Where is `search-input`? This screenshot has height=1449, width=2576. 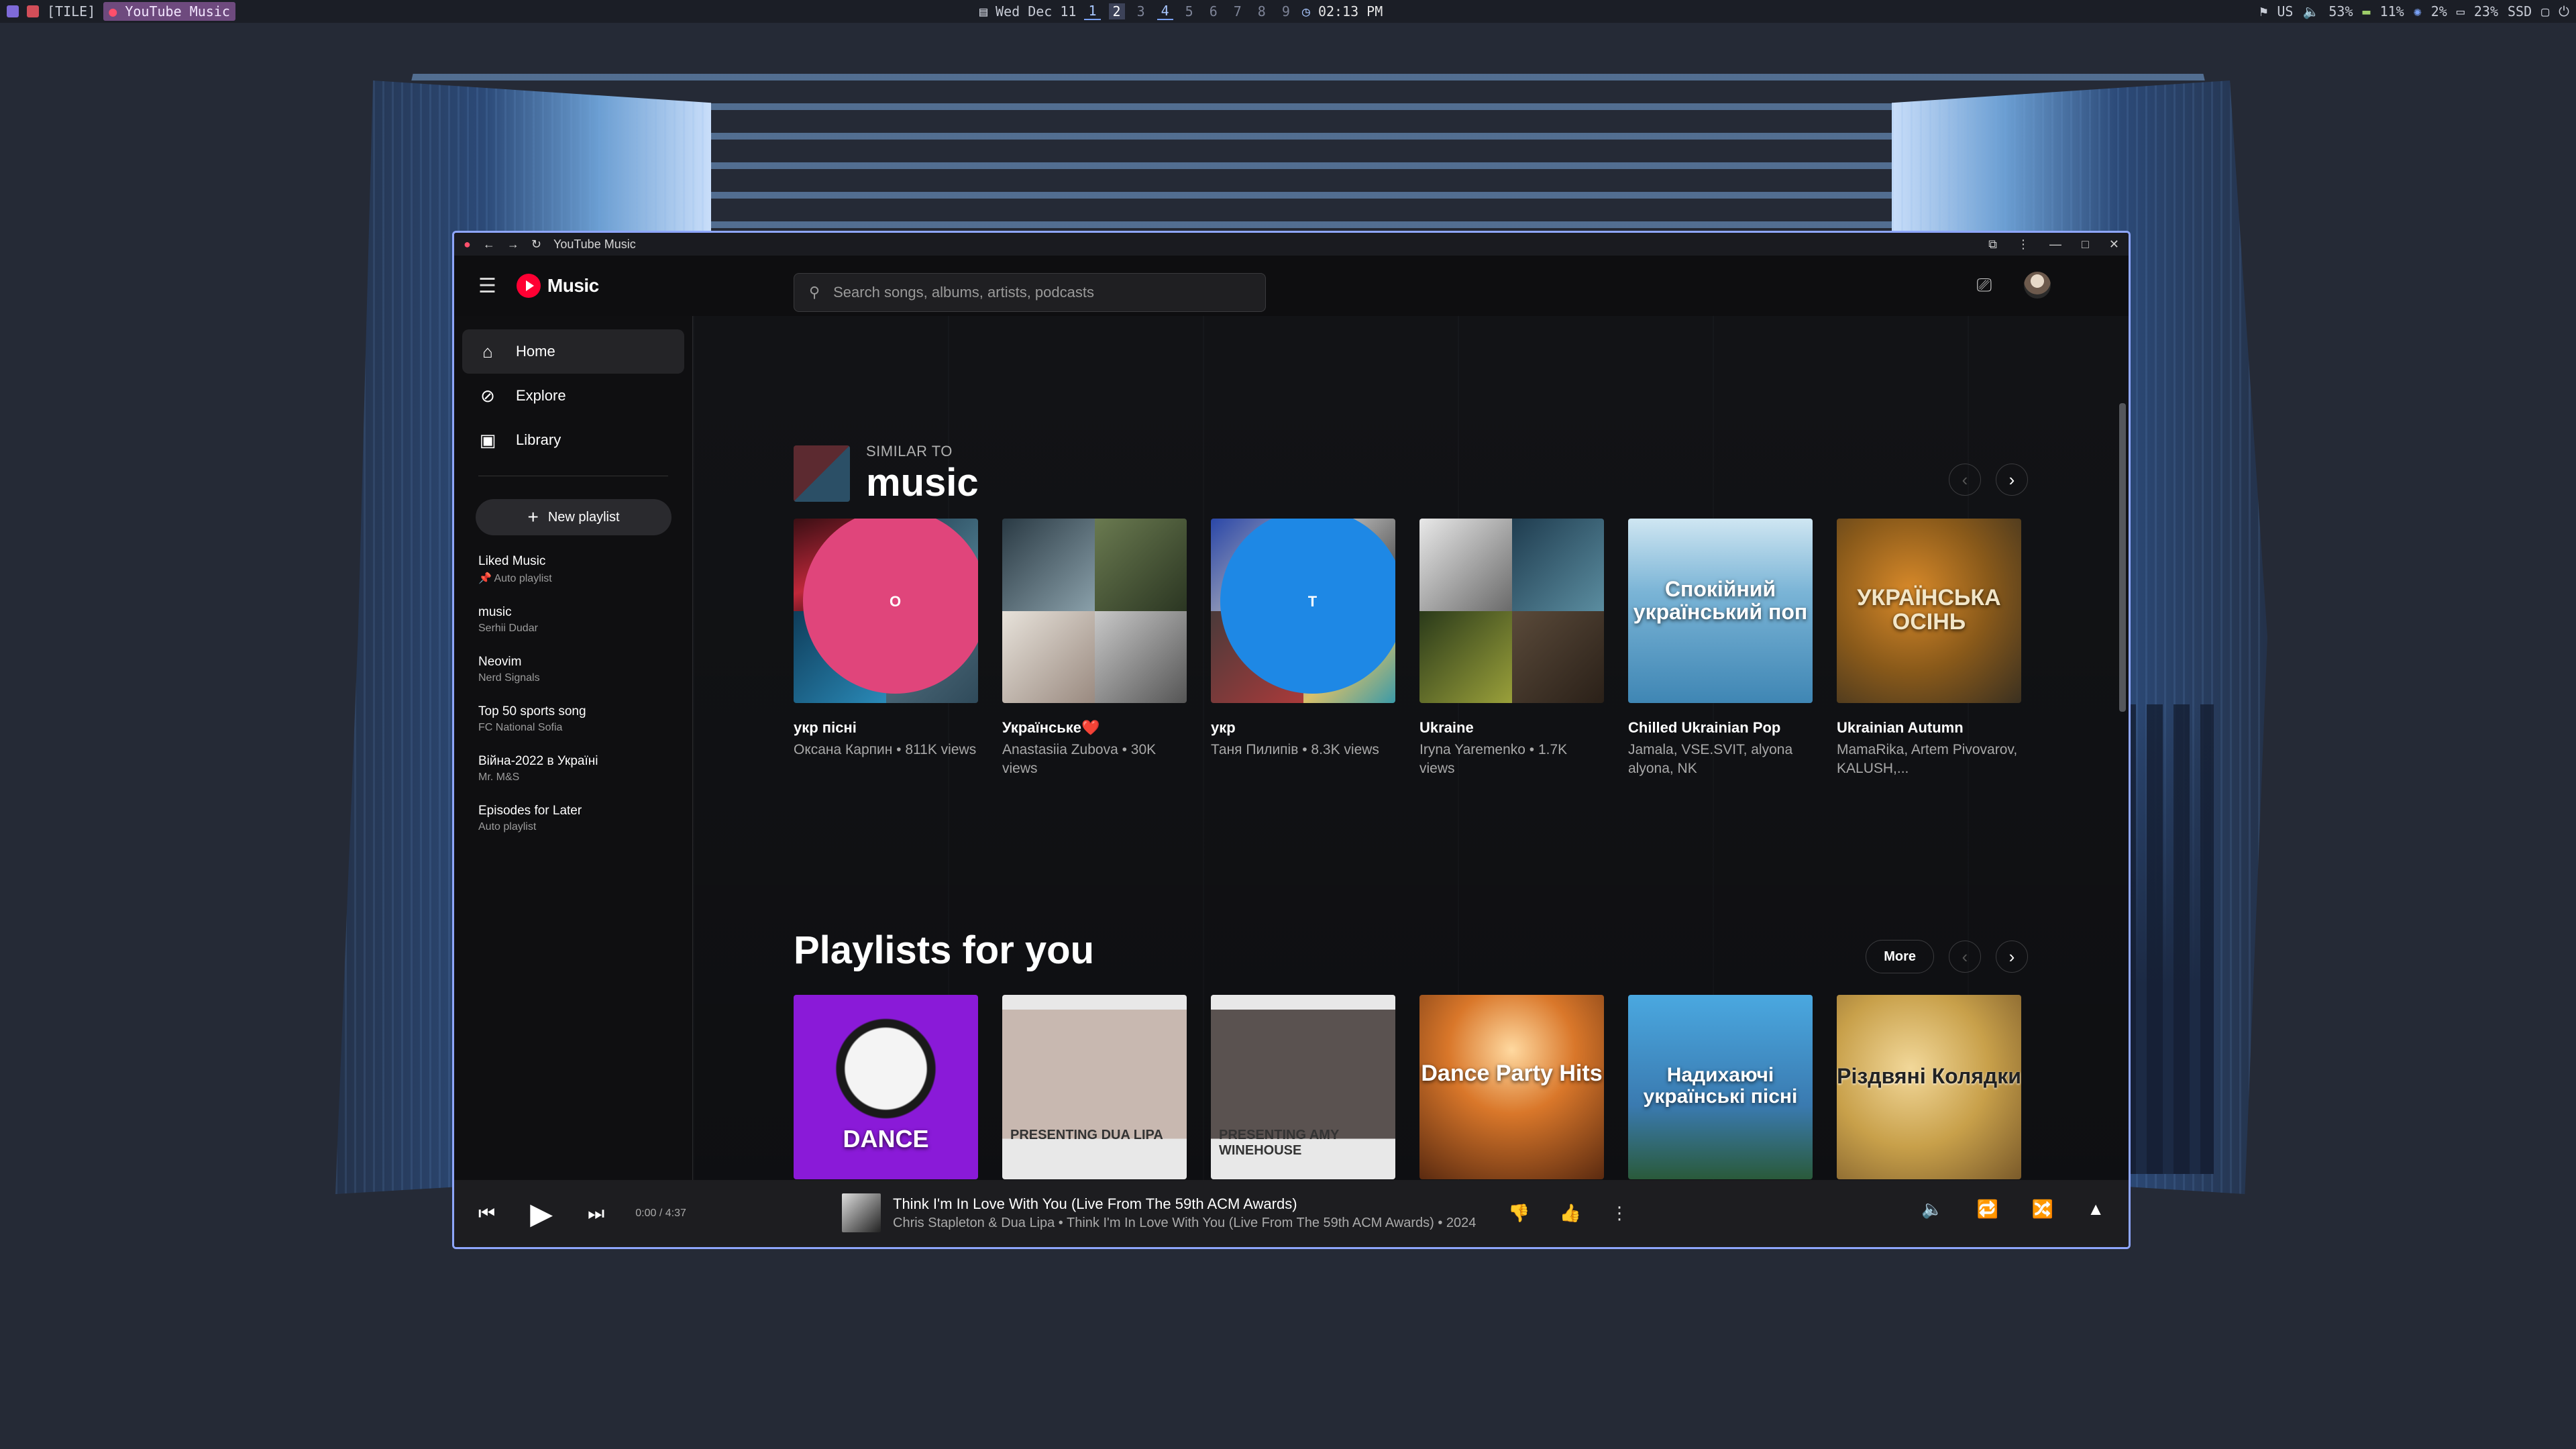
search-input is located at coordinates (1034, 292).